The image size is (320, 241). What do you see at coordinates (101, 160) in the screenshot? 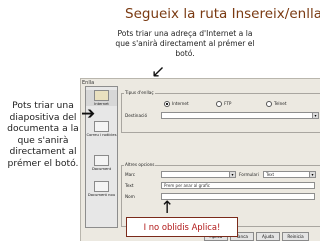
I see `document-icon` at bounding box center [101, 160].